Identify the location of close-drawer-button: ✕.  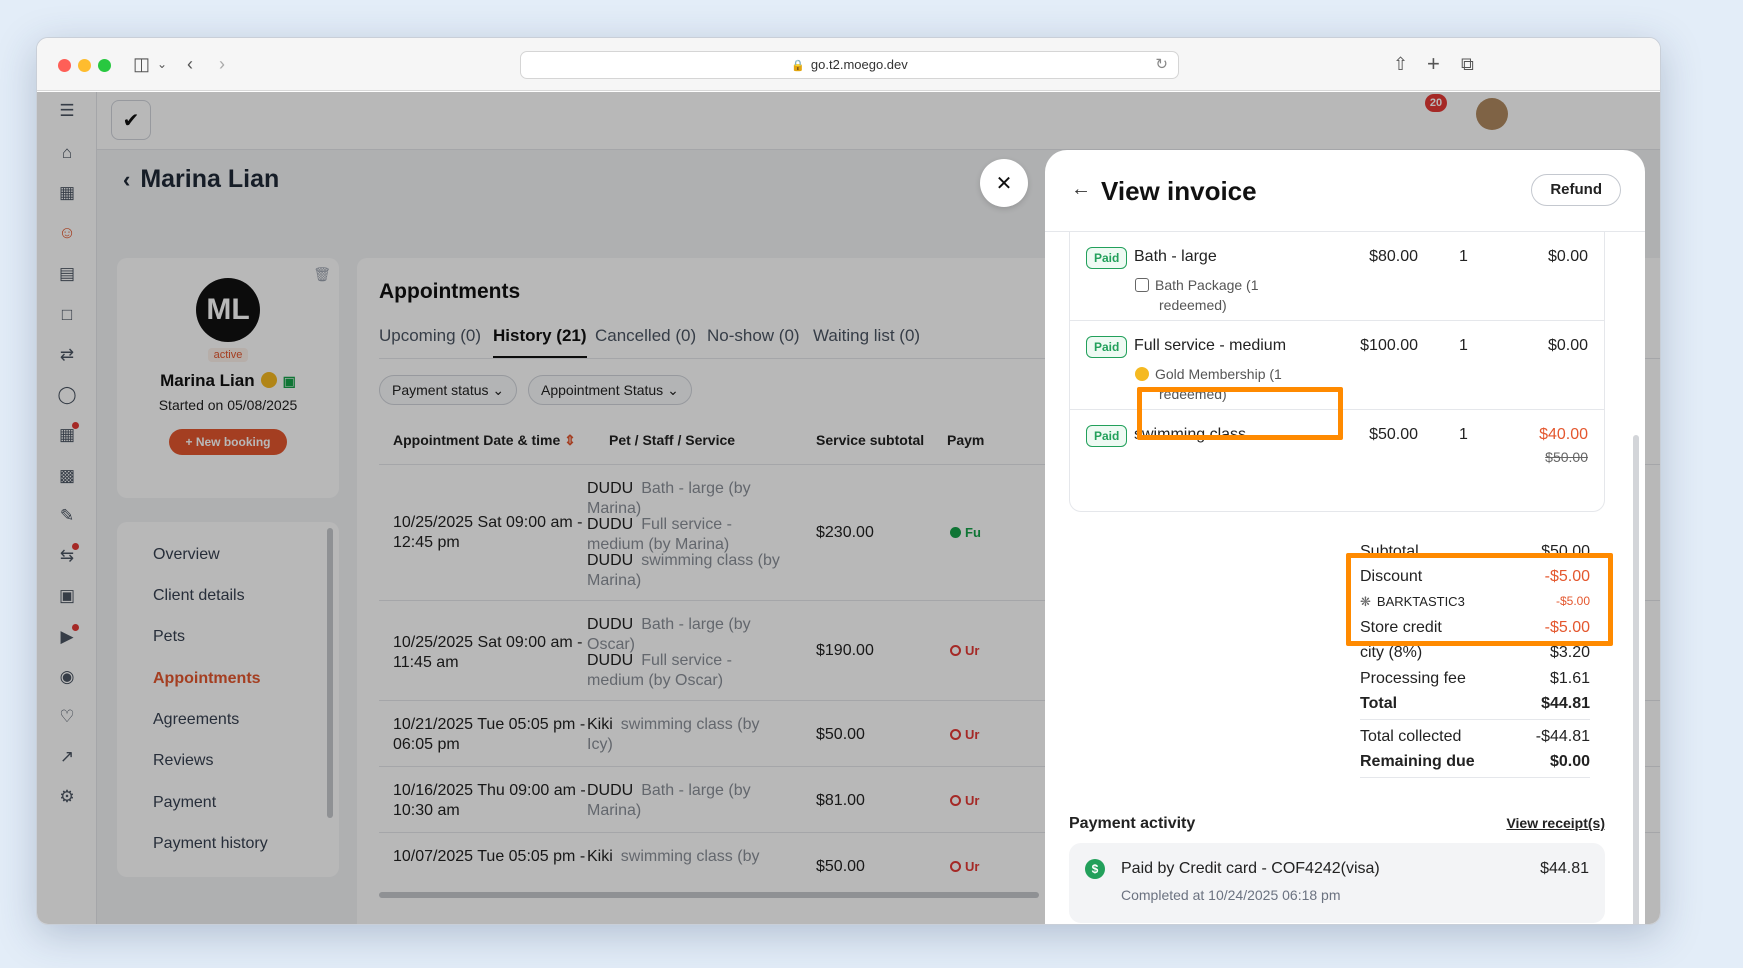
(1004, 183).